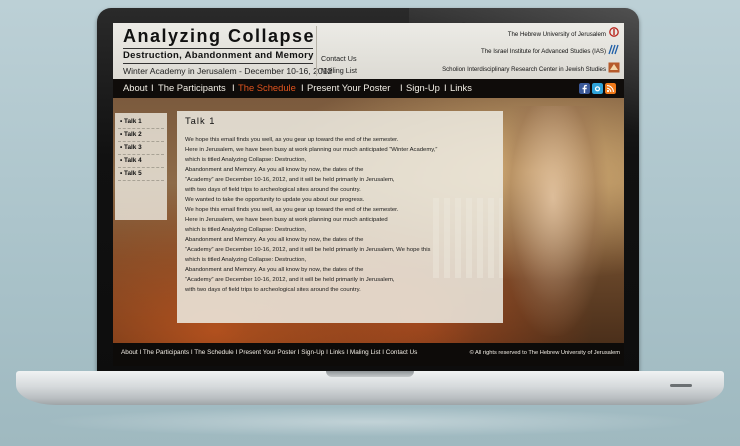  I want to click on nav-item-schedule: The Schedule, so click(267, 87).